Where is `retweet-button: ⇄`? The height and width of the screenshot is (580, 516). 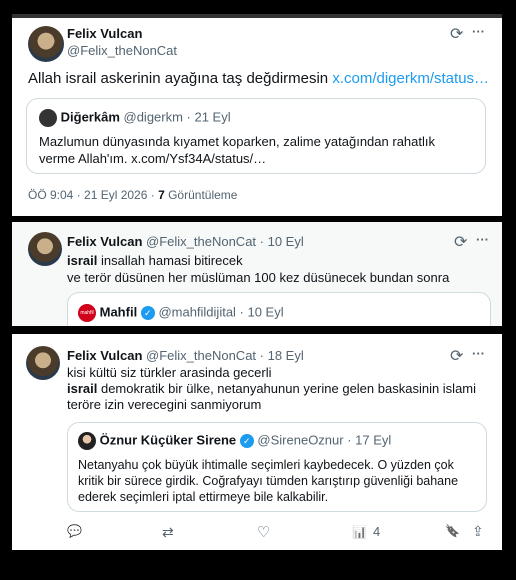
retweet-button: ⇄ is located at coordinates (168, 532).